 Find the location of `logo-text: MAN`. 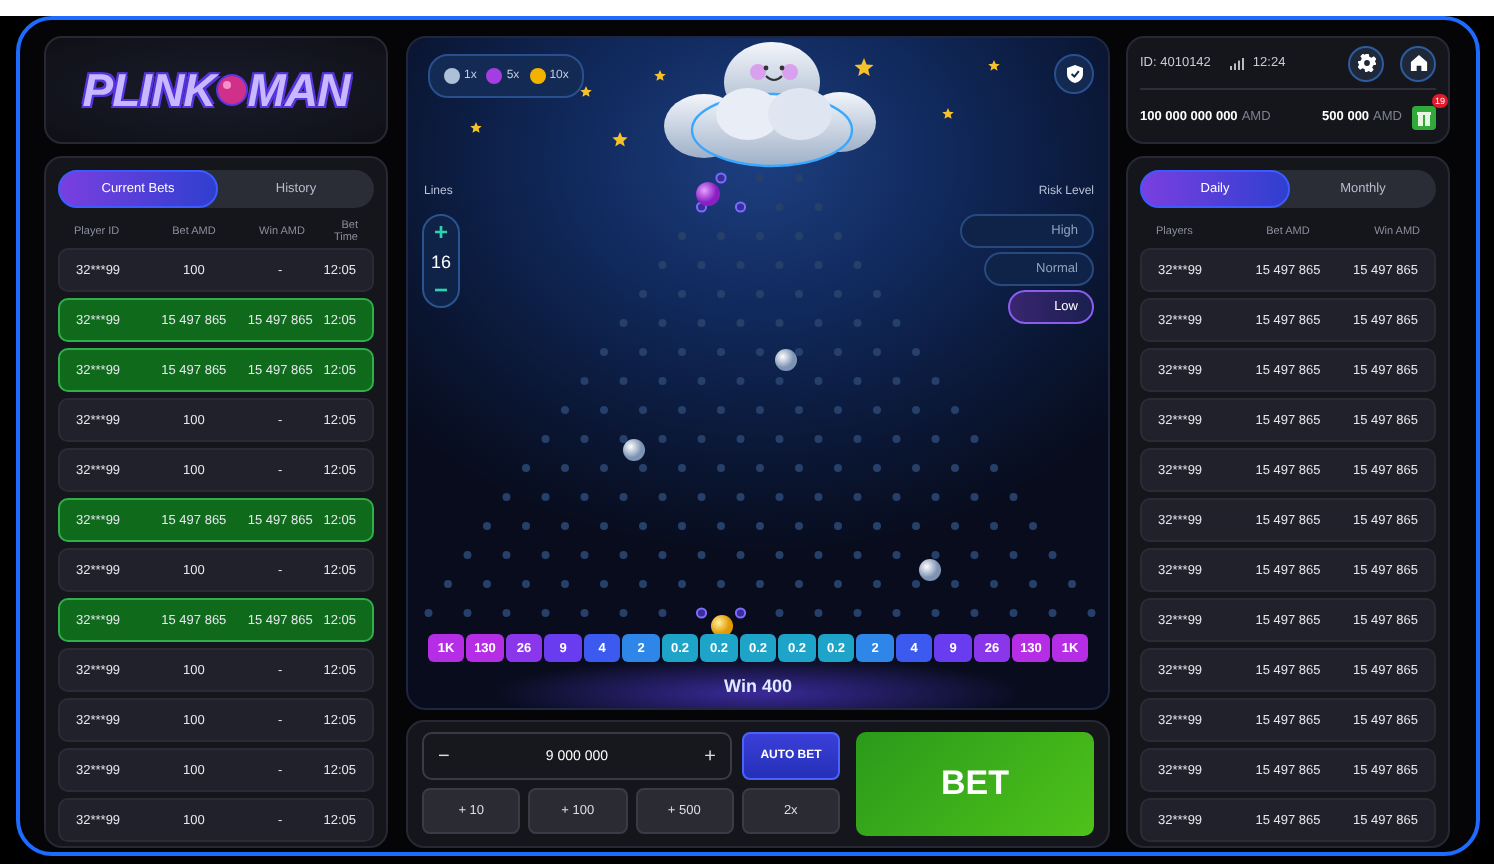

logo-text: MAN is located at coordinates (298, 90).